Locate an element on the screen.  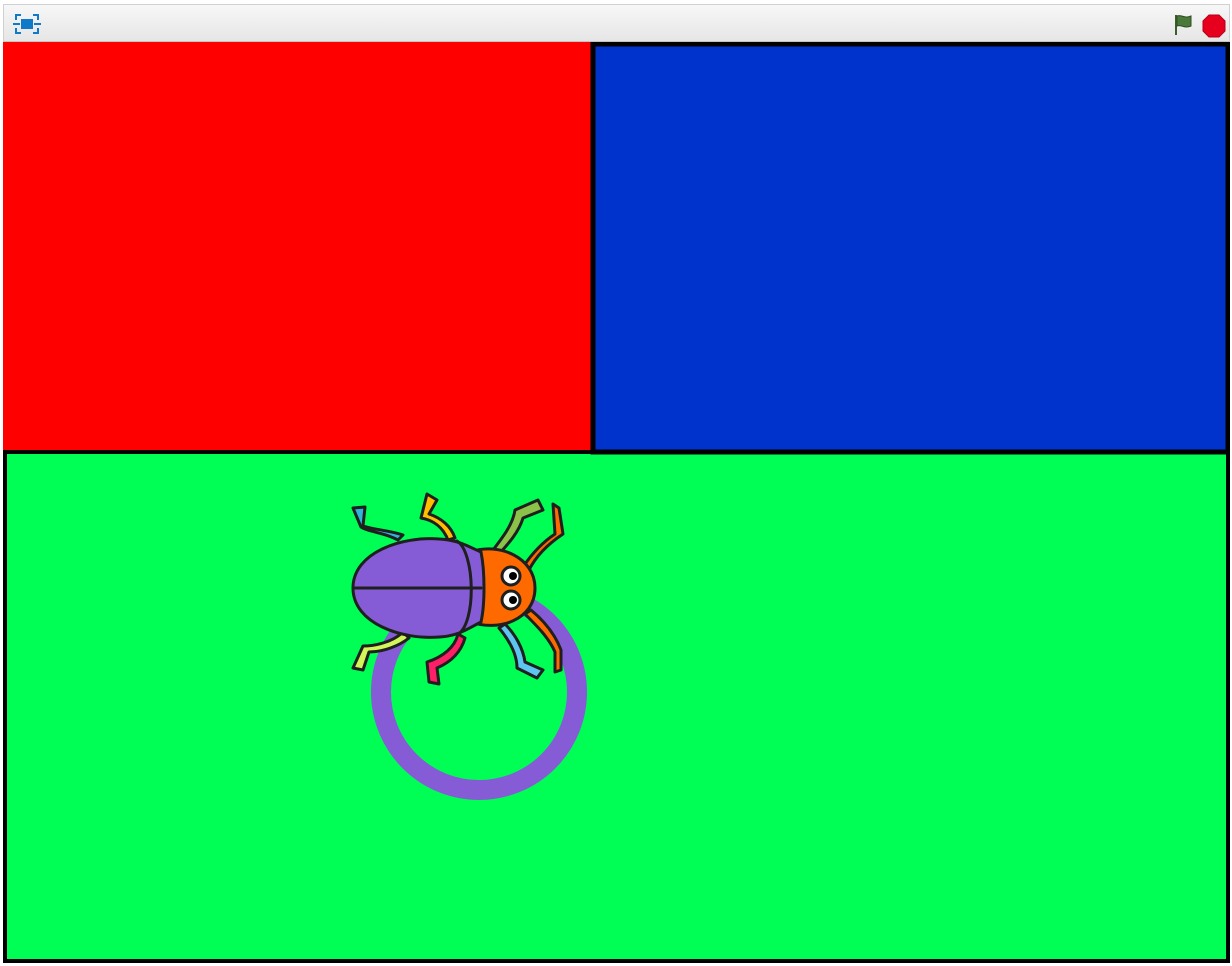
stop-sign-icon is located at coordinates (1214, 26).